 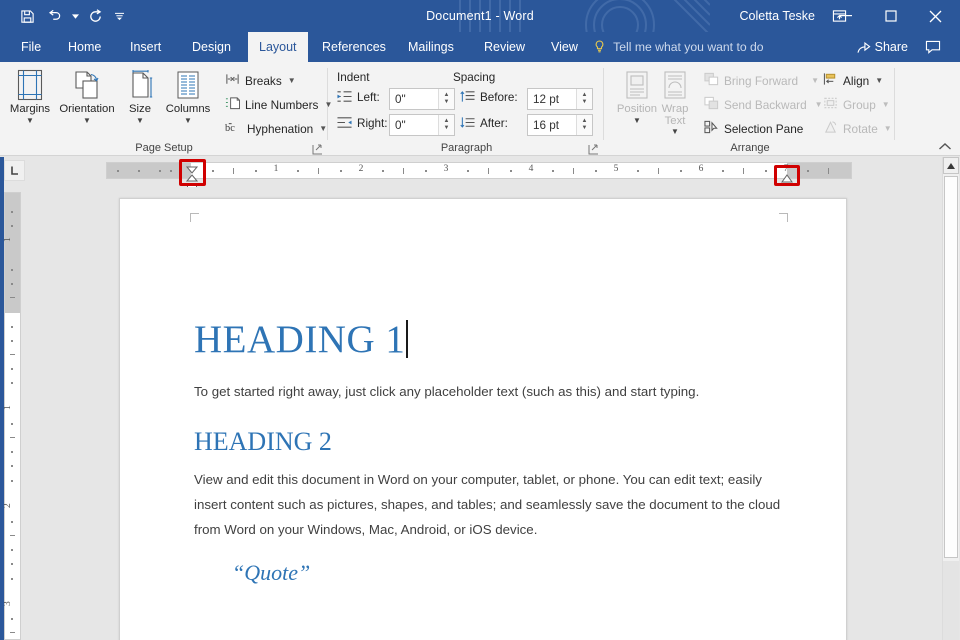 I want to click on ruler-number-4: 4, so click(x=531, y=169).